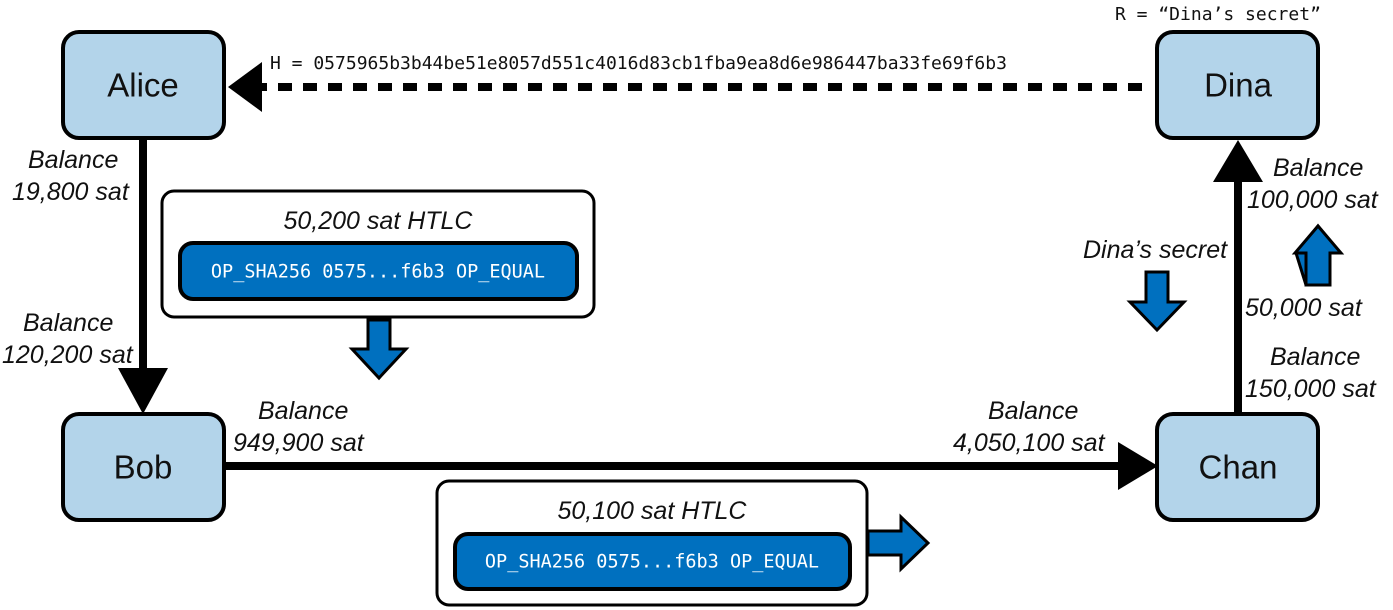 This screenshot has height=610, width=1393. Describe the element at coordinates (653, 511) in the screenshot. I see `htlc-2-title: 50,100 sat HTLC` at that location.